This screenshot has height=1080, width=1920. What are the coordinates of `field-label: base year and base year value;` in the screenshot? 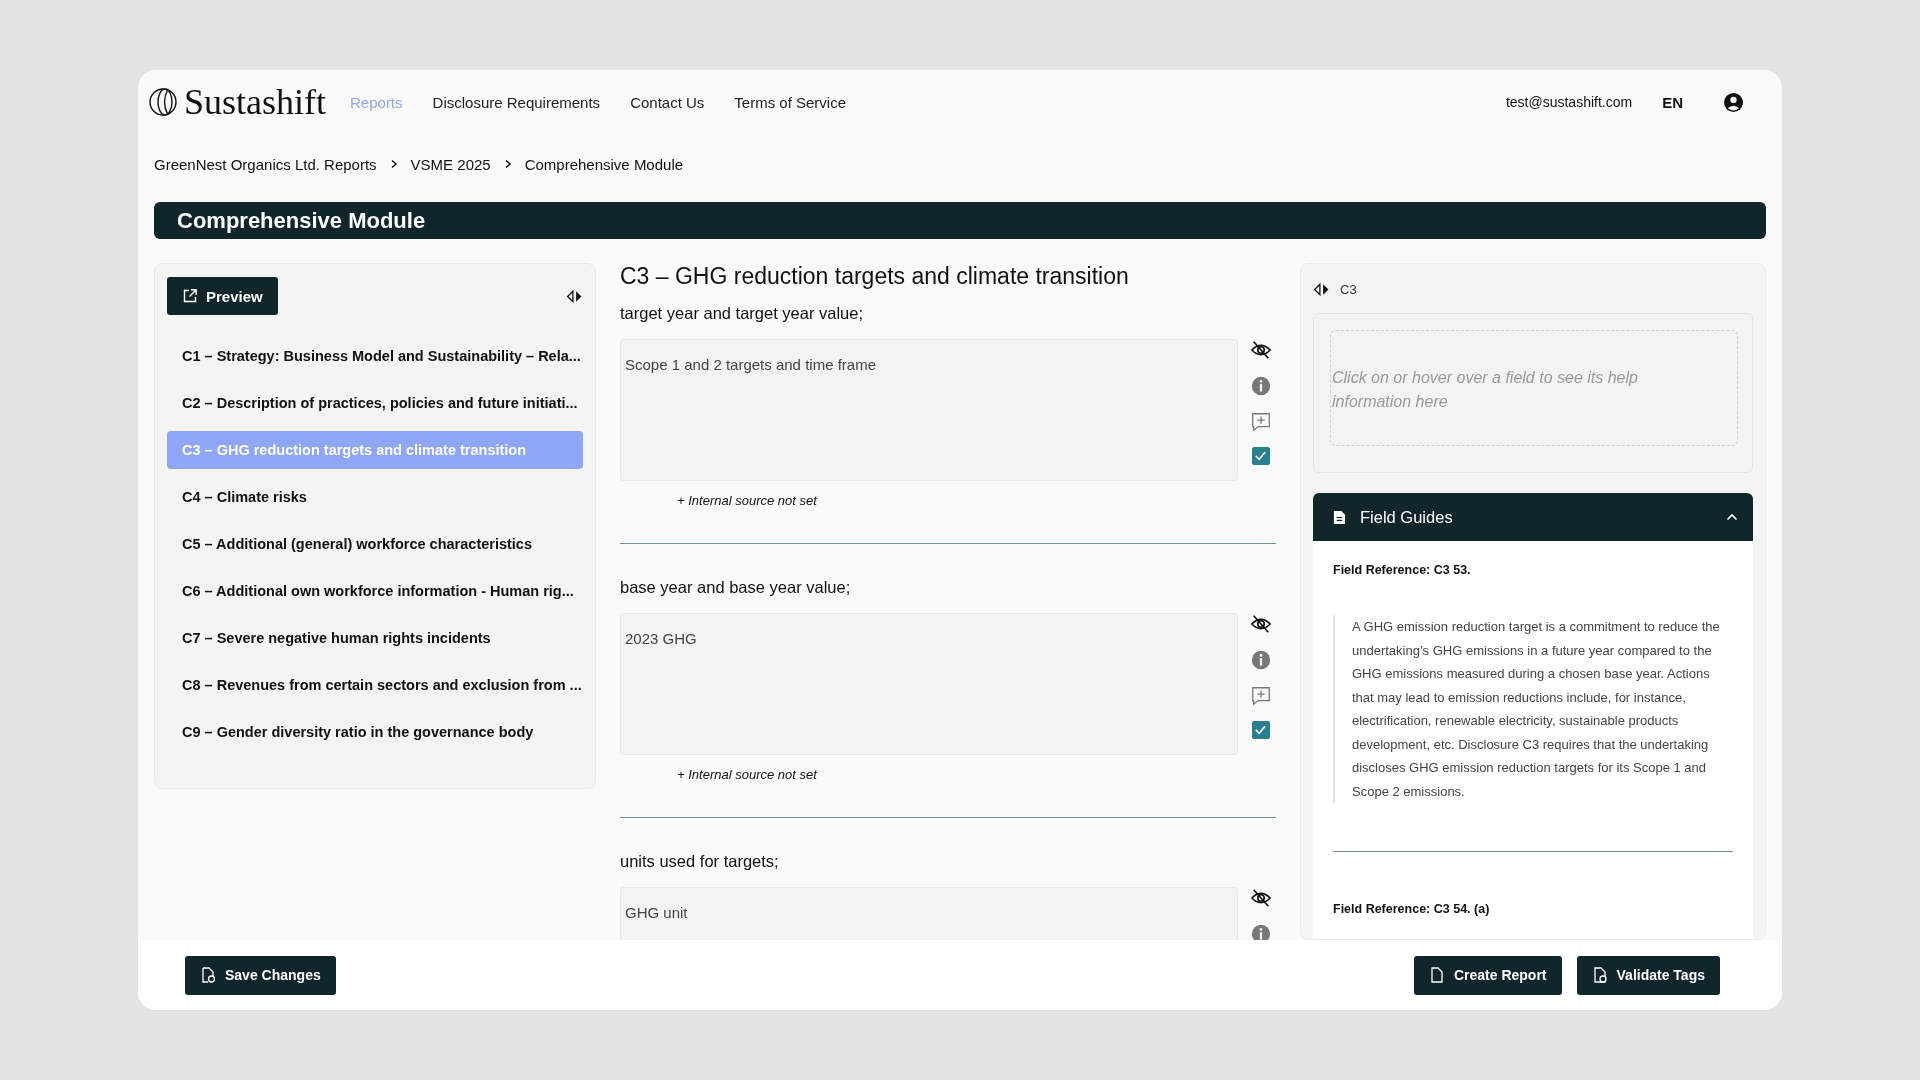 It's located at (736, 587).